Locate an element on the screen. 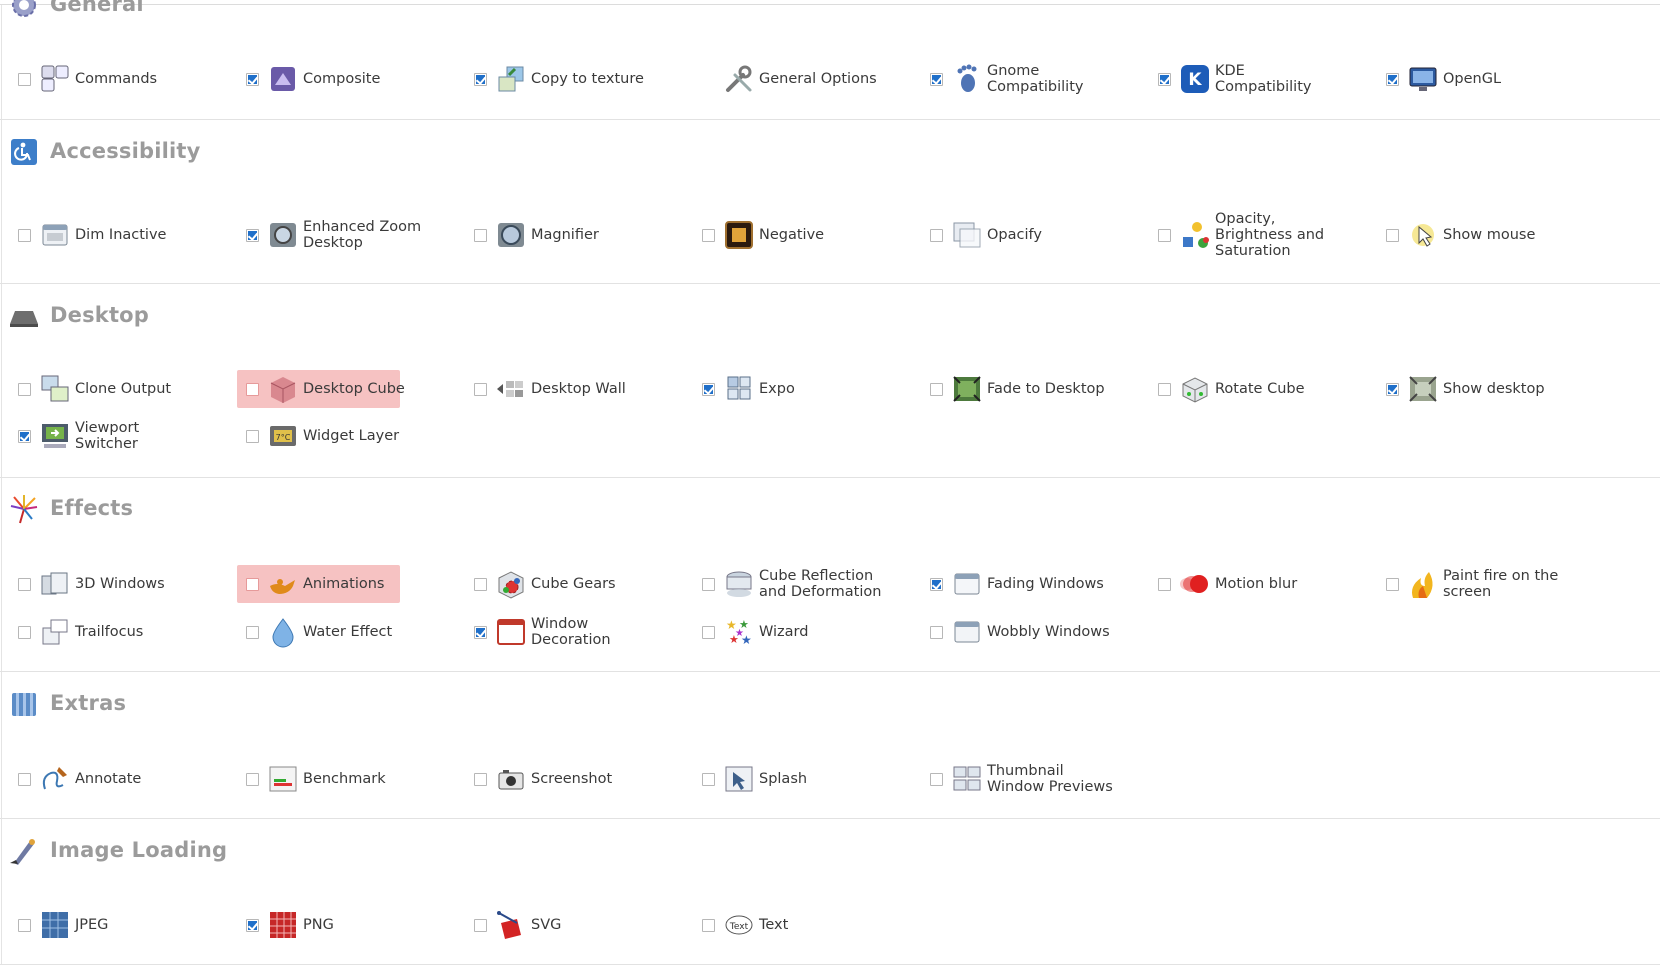 The height and width of the screenshot is (965, 1660). plugin-expo: Expo is located at coordinates (802, 389).